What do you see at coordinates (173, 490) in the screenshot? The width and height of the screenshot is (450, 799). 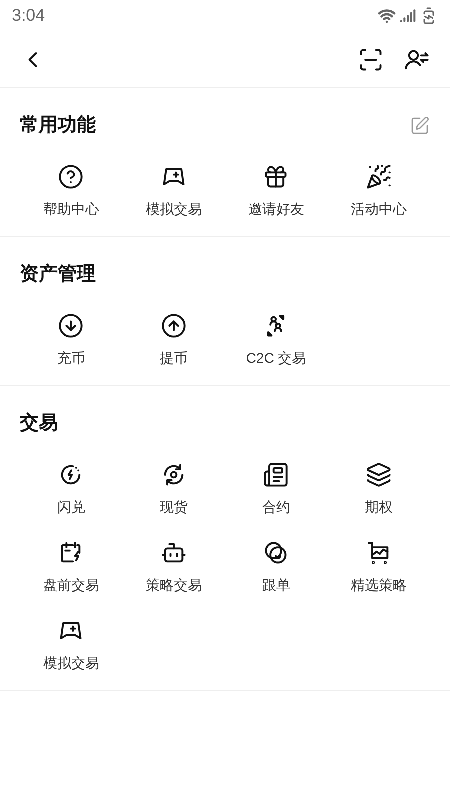 I see `shortcut-item: 现货` at bounding box center [173, 490].